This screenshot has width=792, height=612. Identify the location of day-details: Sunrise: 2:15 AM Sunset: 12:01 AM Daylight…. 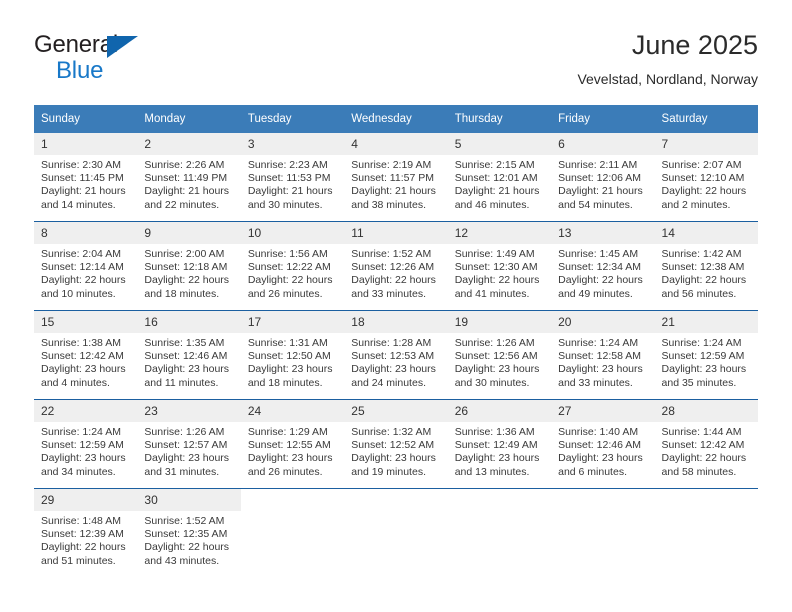
(499, 183).